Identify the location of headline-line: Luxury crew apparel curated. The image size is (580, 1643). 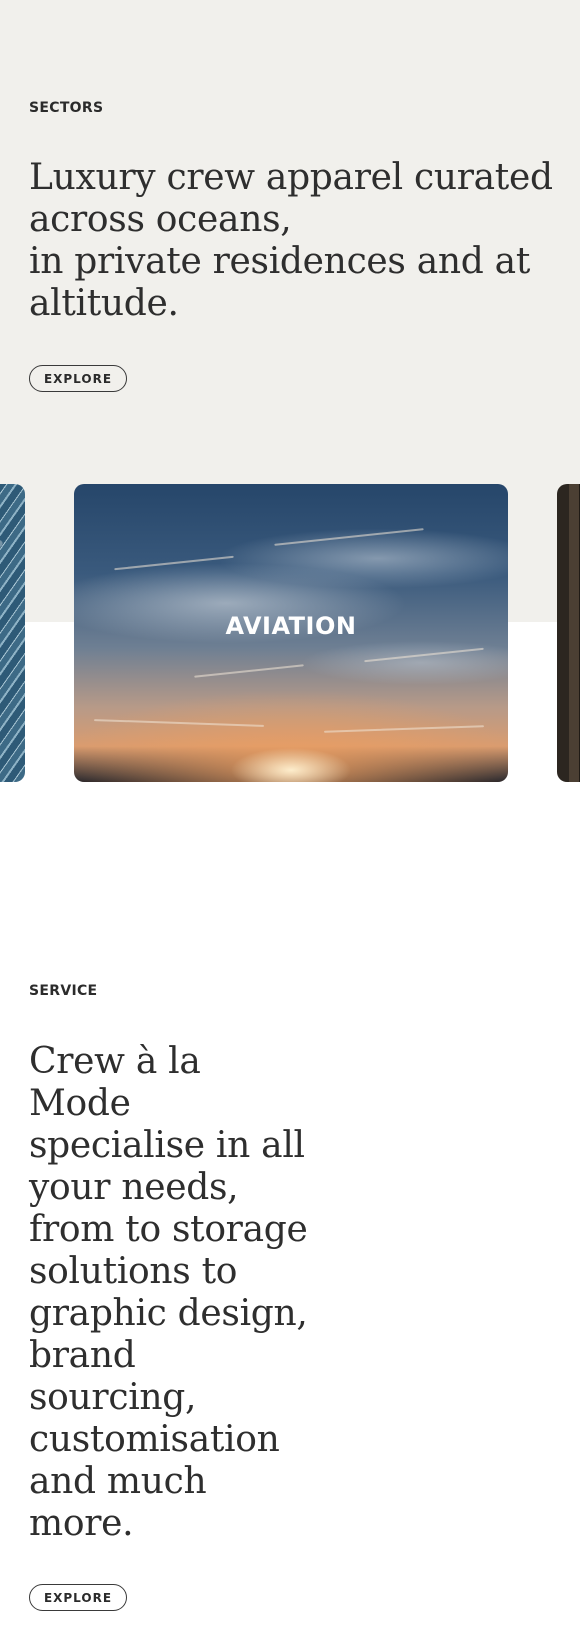
(291, 177).